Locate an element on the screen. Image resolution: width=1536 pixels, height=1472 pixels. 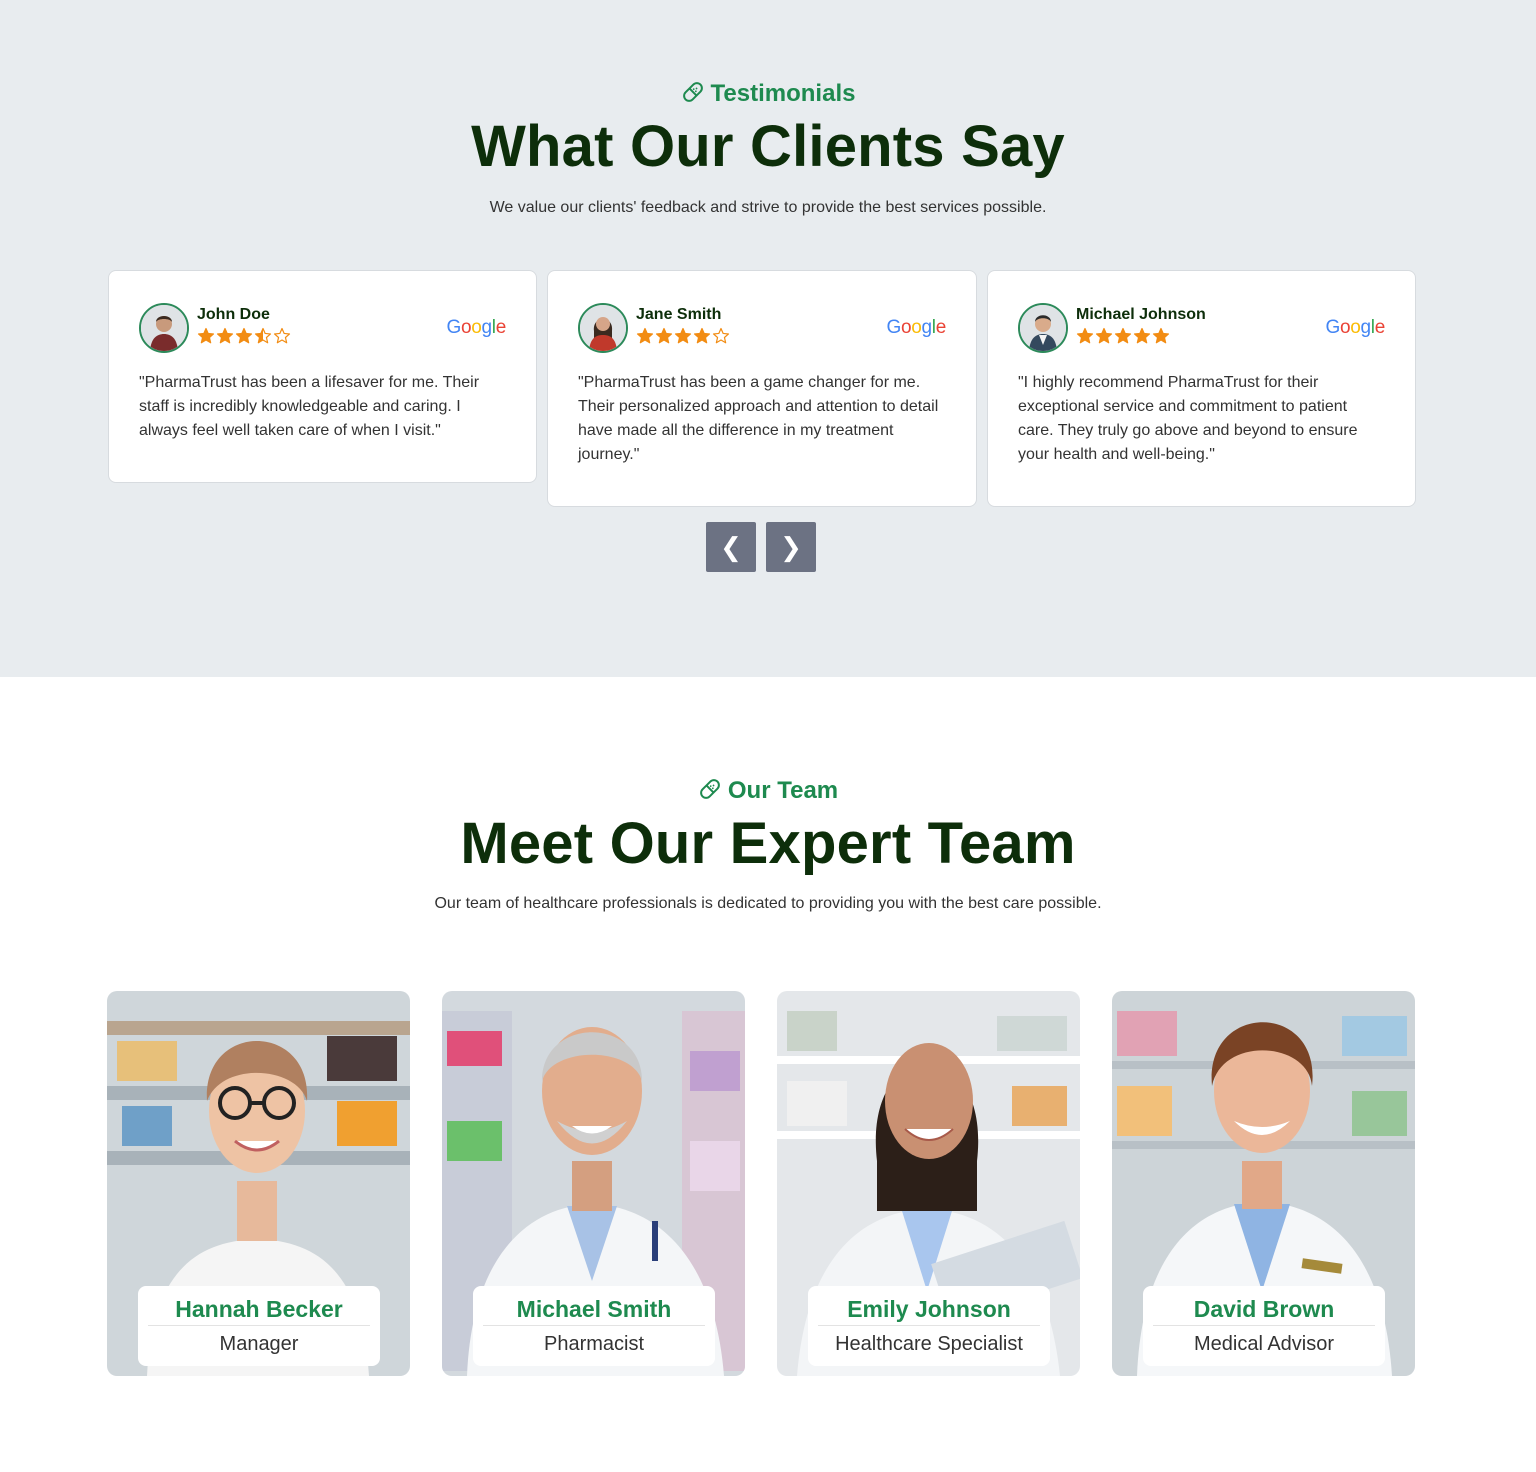
member-role: Medical Advisor is located at coordinates (1264, 1344).